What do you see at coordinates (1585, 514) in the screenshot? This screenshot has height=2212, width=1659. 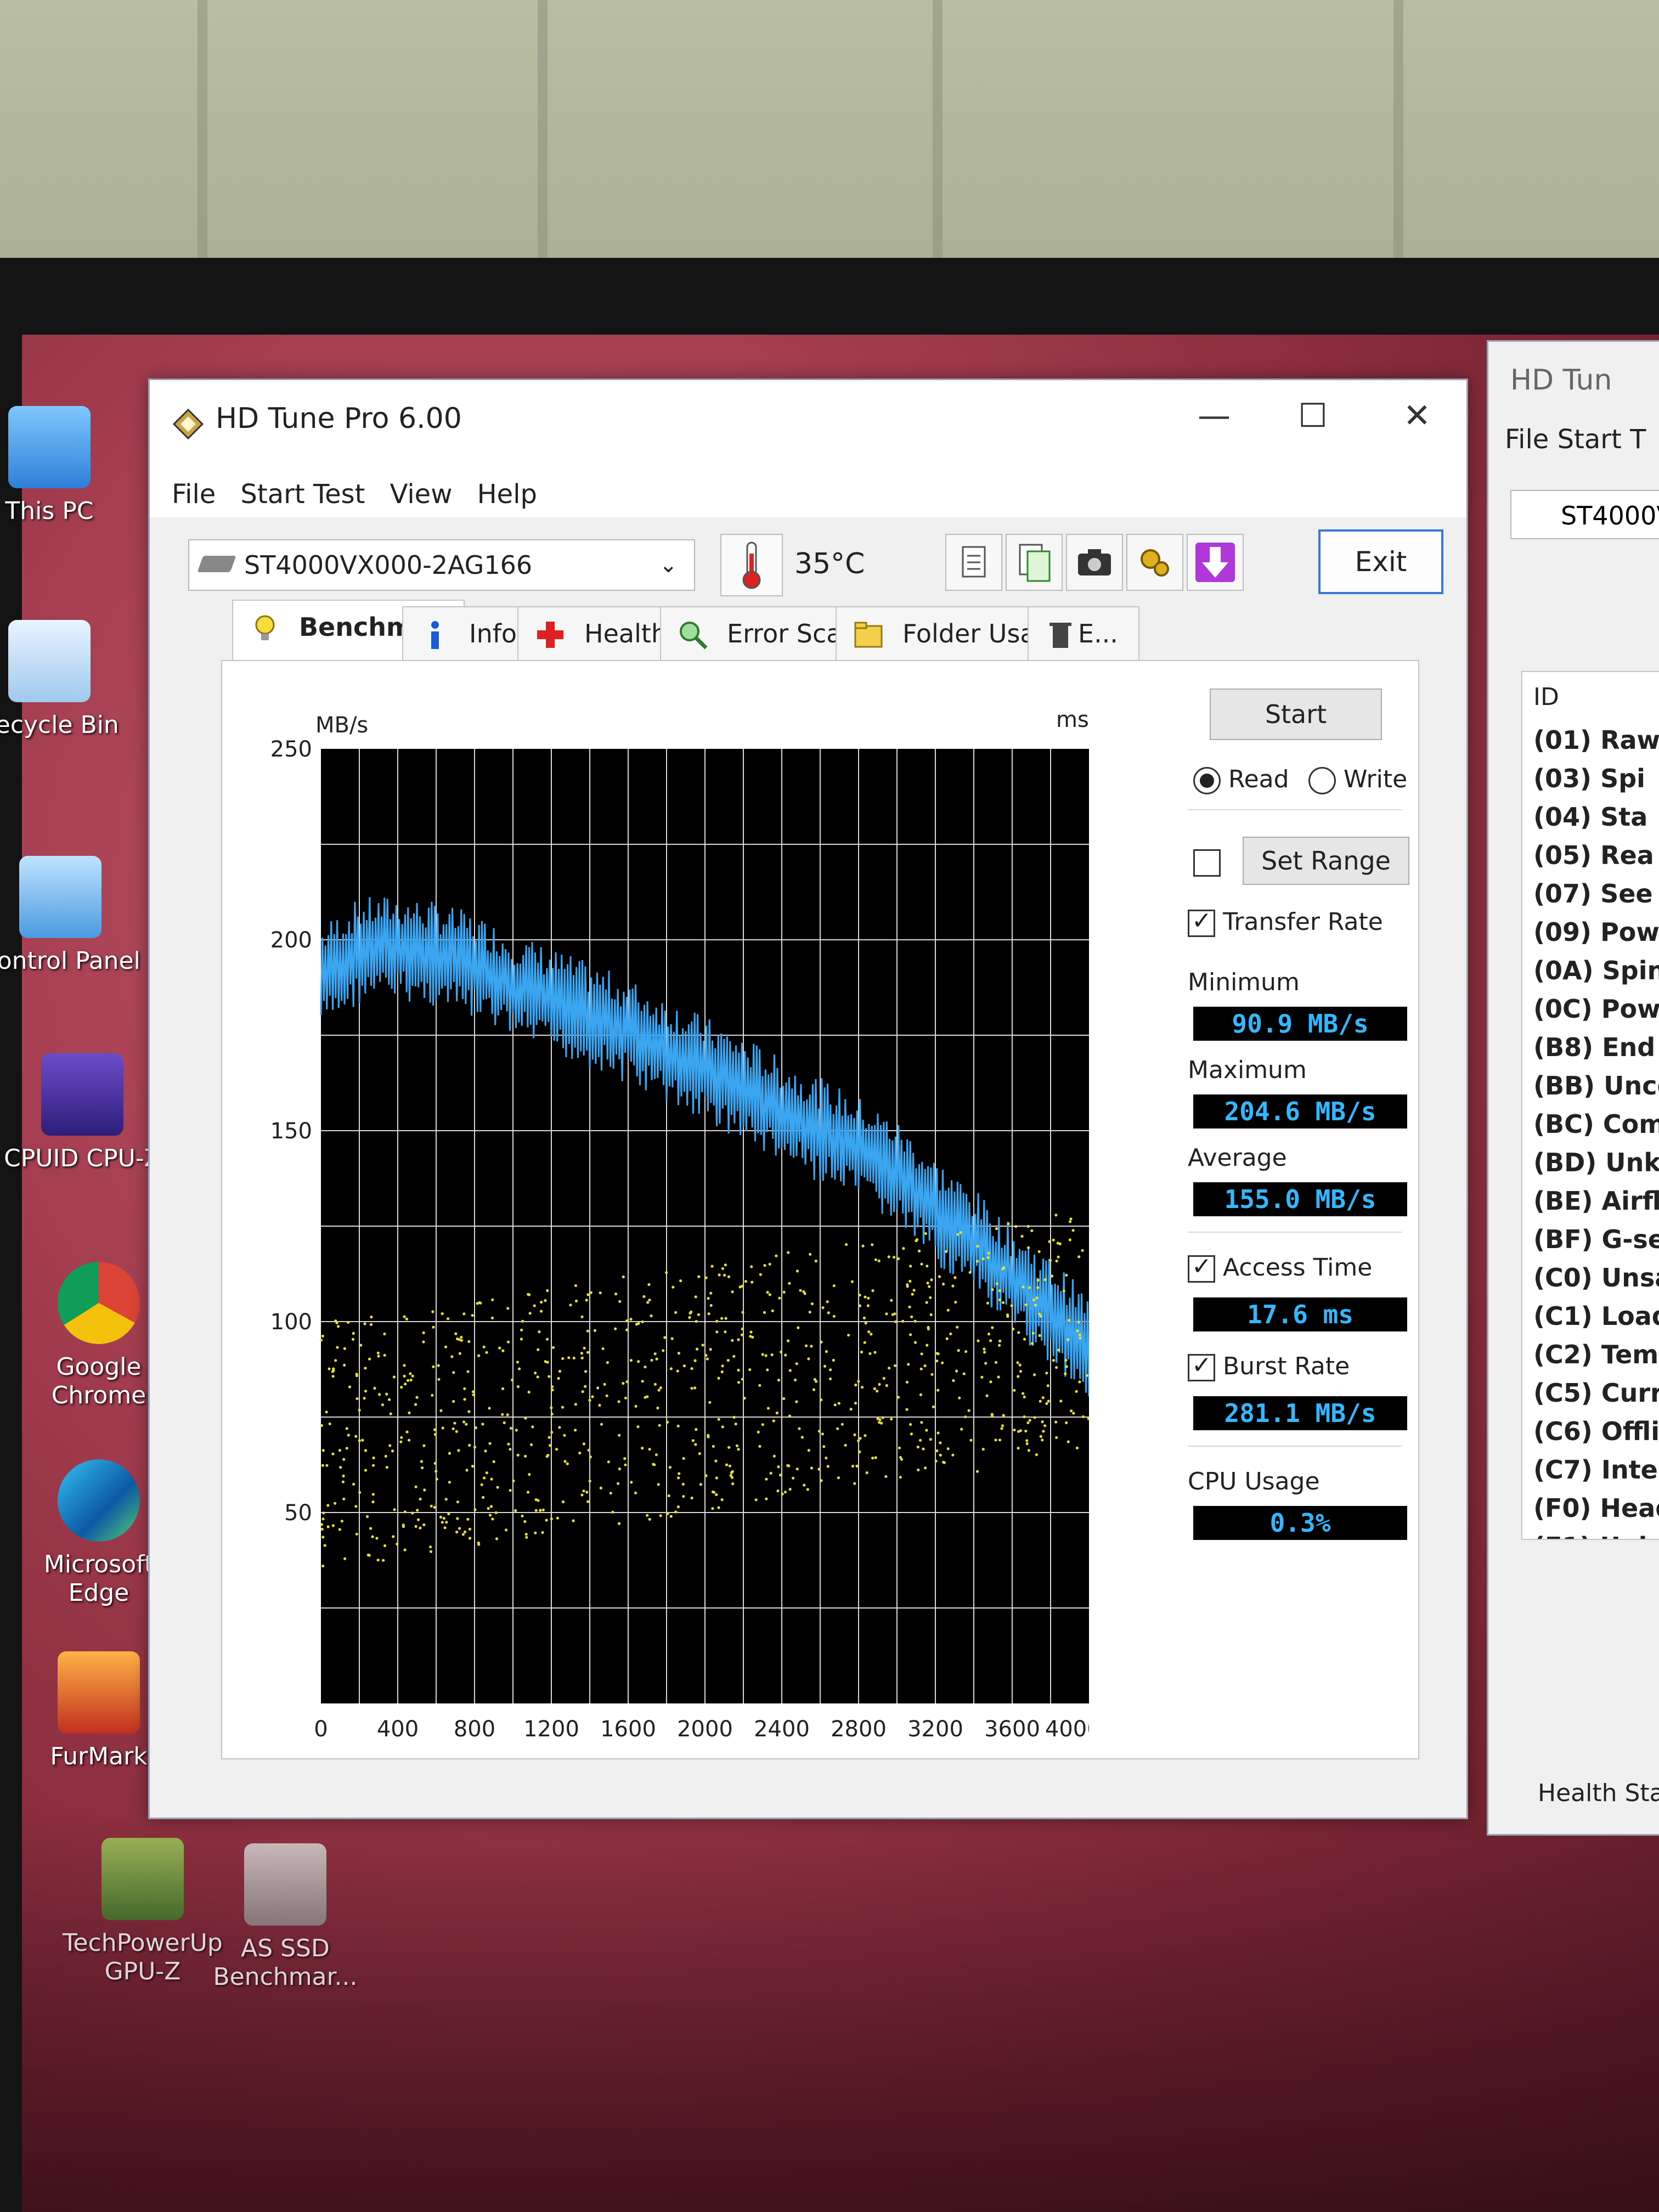 I see `window2-drive-select: ST4000V` at bounding box center [1585, 514].